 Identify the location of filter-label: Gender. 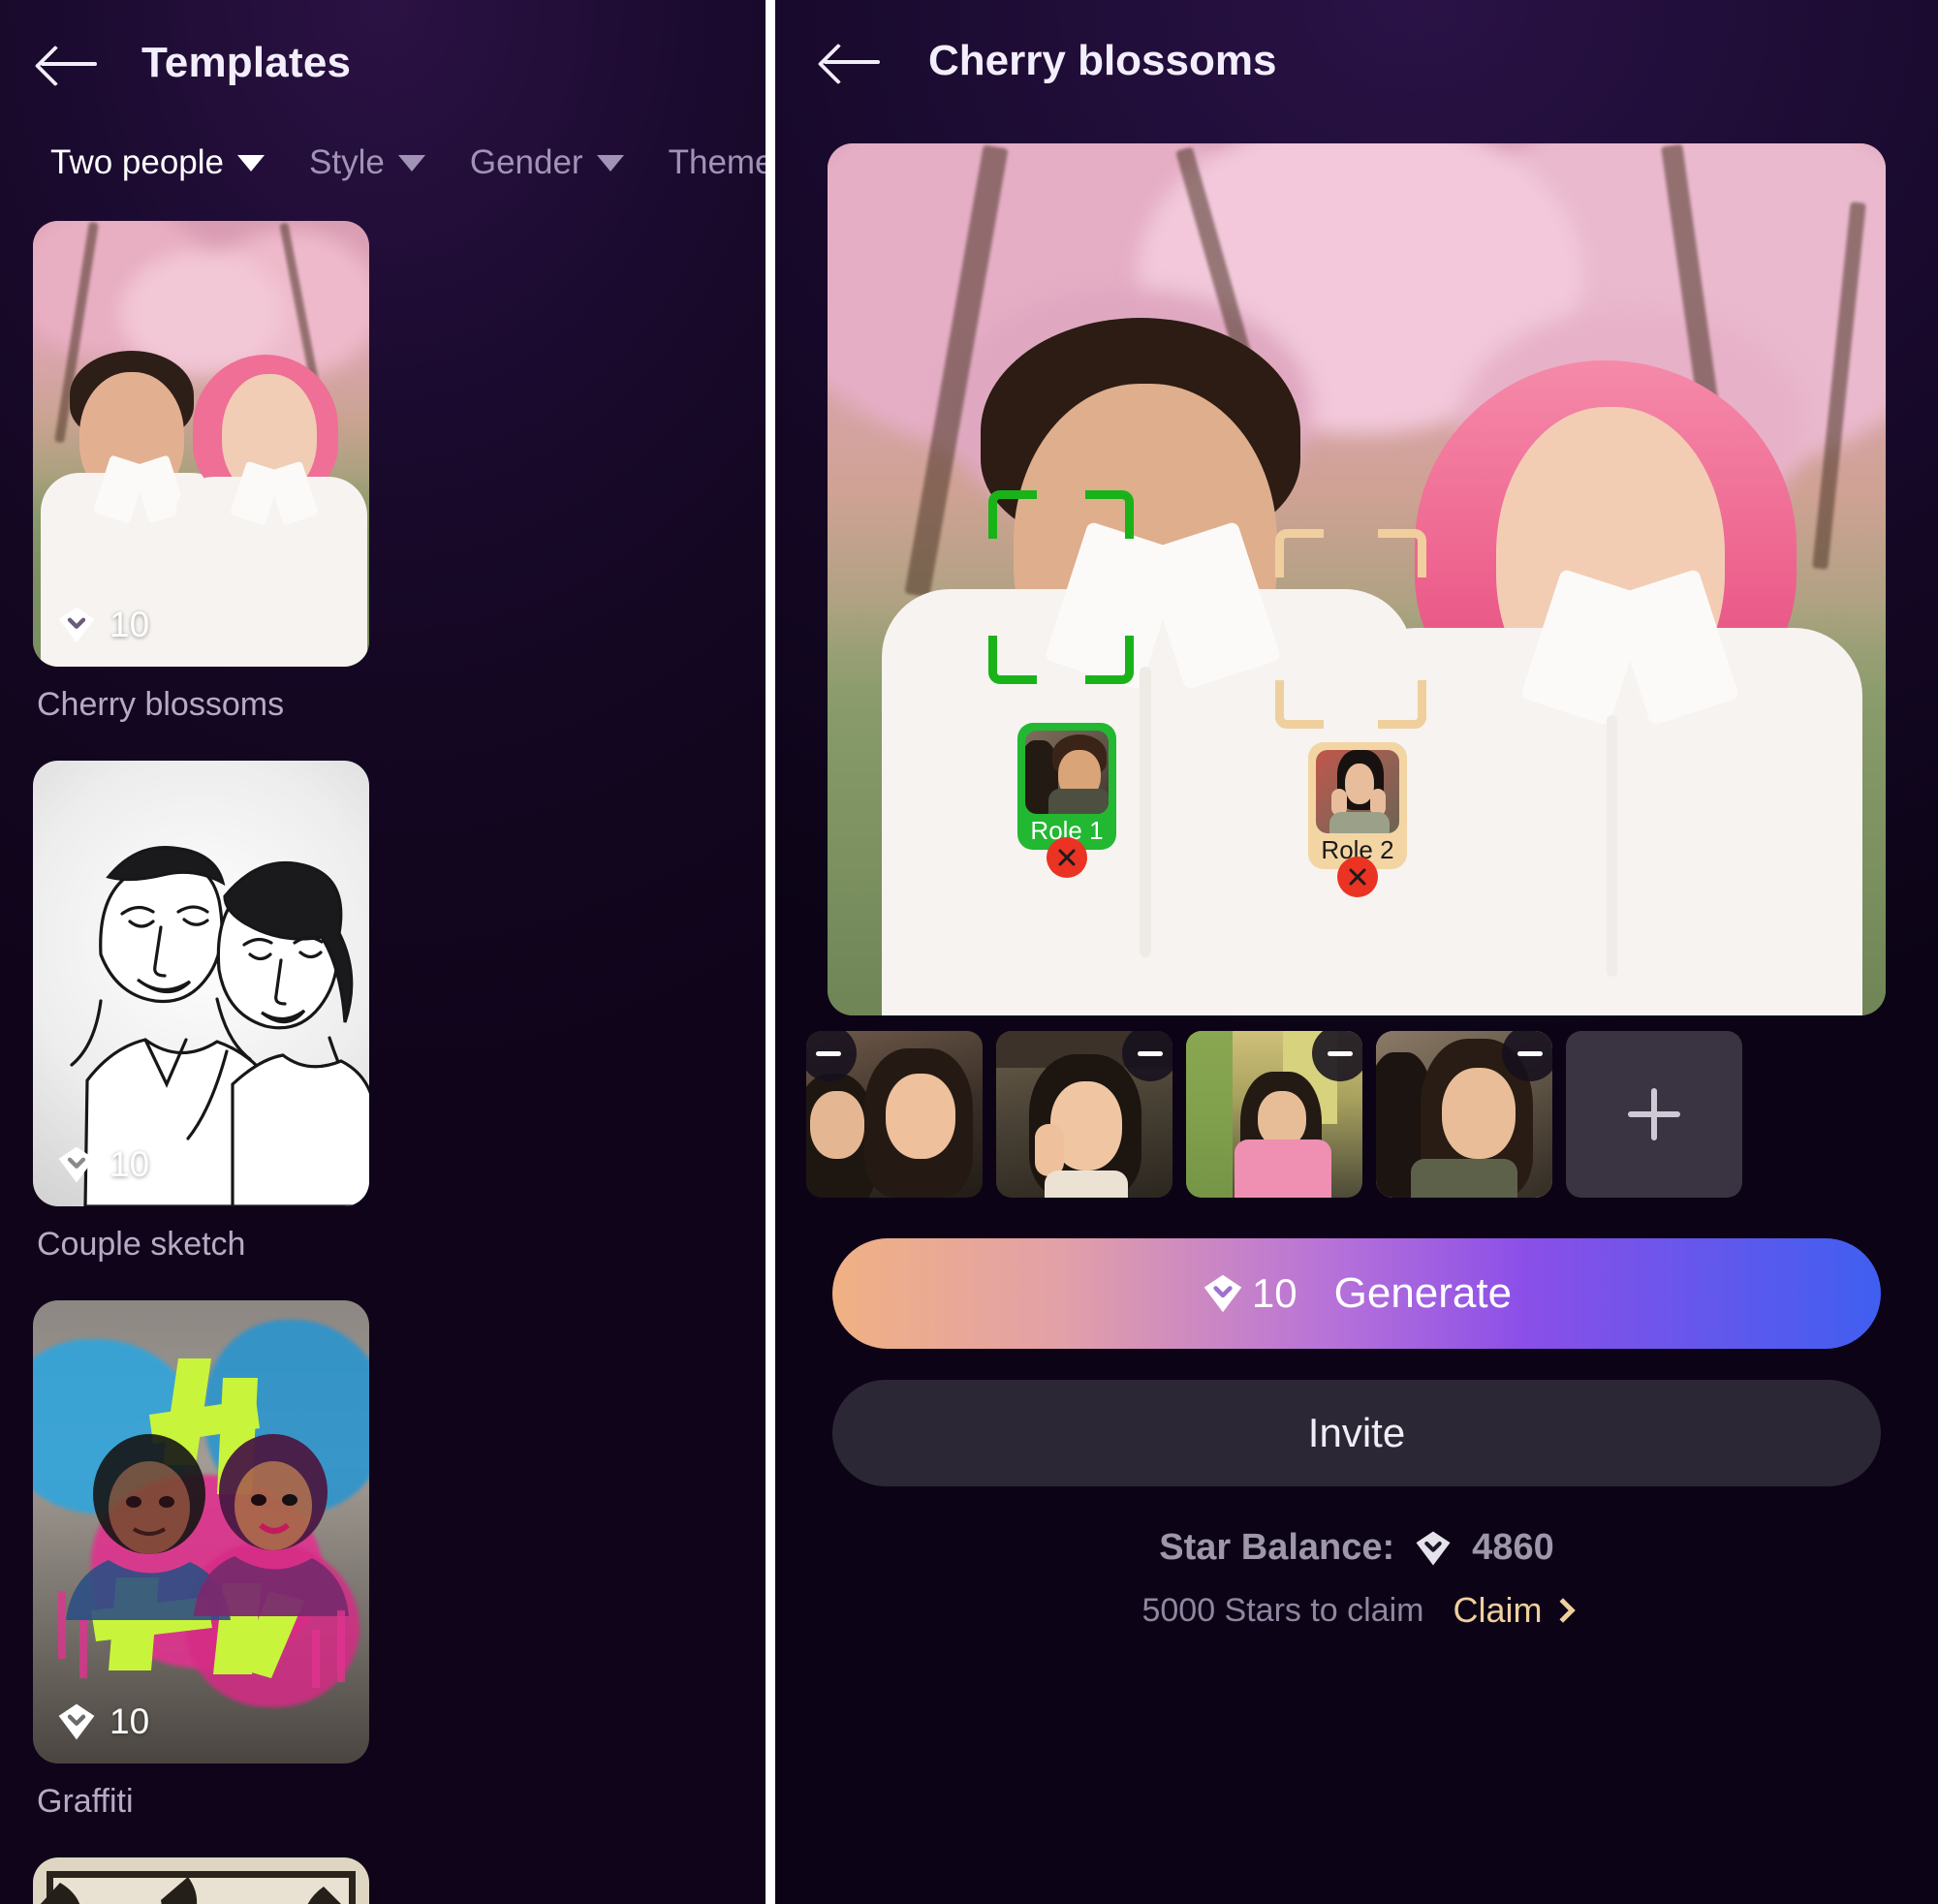
(526, 162).